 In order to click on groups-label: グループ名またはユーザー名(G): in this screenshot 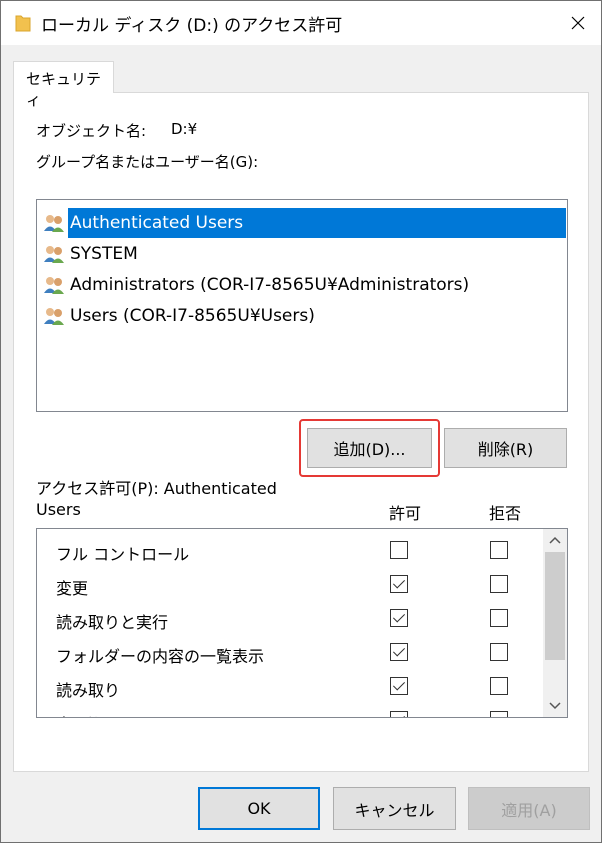, I will do `click(147, 162)`.